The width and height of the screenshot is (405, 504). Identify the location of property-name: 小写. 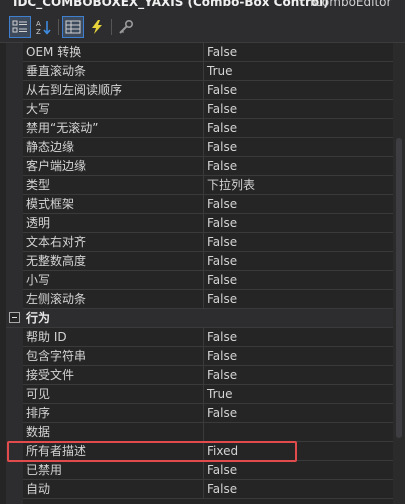
(113, 280).